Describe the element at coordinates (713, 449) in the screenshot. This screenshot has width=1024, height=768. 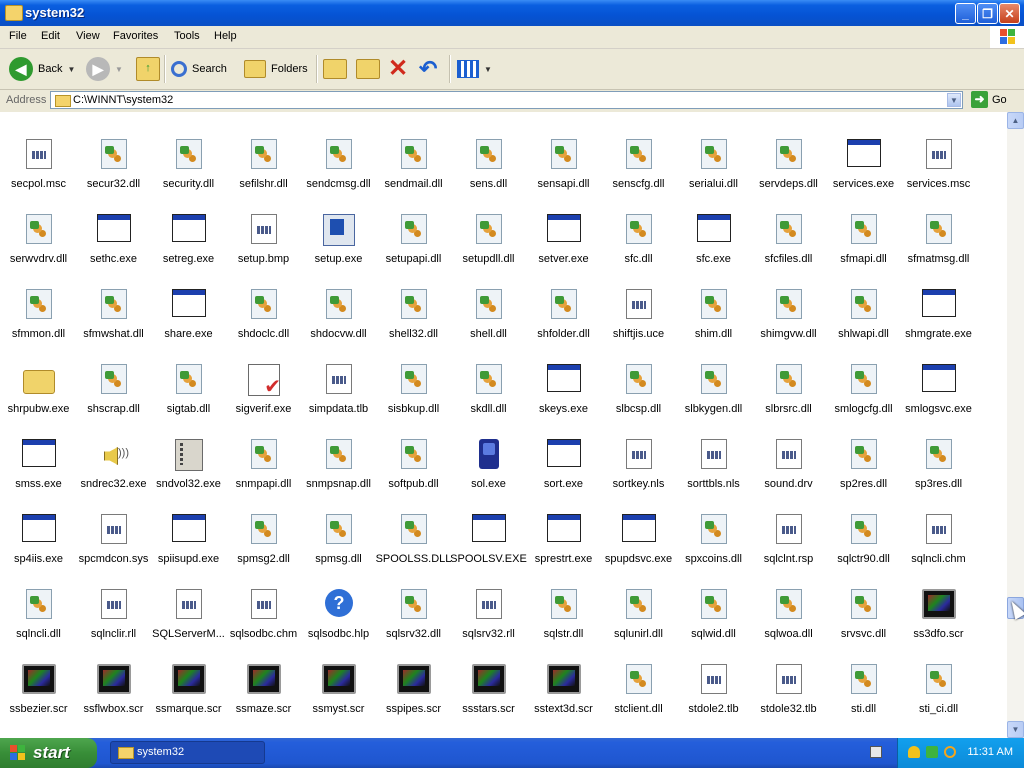
I see `file-item: sorttbls.nls` at that location.